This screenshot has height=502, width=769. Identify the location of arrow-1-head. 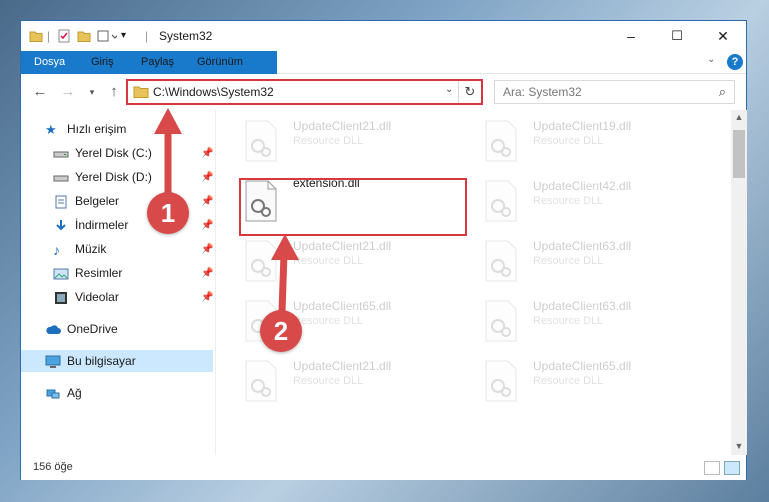
(168, 121).